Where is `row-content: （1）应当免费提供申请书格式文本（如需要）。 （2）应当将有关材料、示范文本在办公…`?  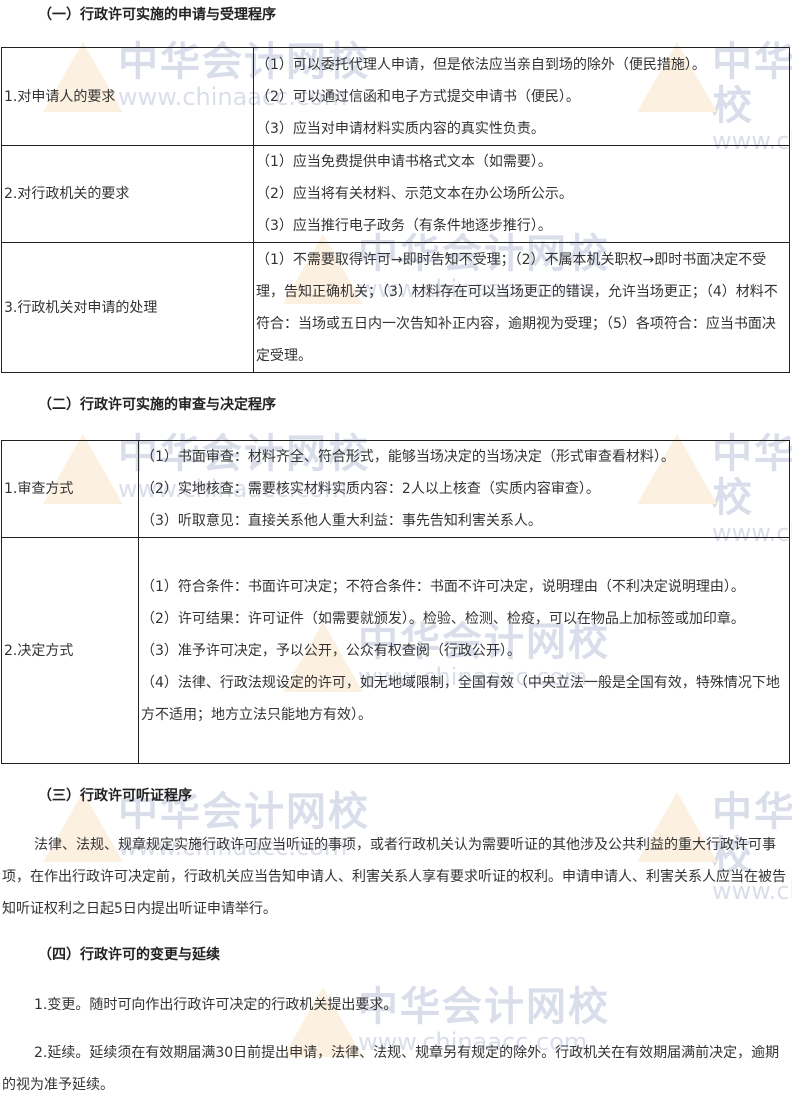
row-content: （1）应当免费提供申请书格式文本（如需要）。 （2）应当将有关材料、示范文本在办公… is located at coordinates (521, 194).